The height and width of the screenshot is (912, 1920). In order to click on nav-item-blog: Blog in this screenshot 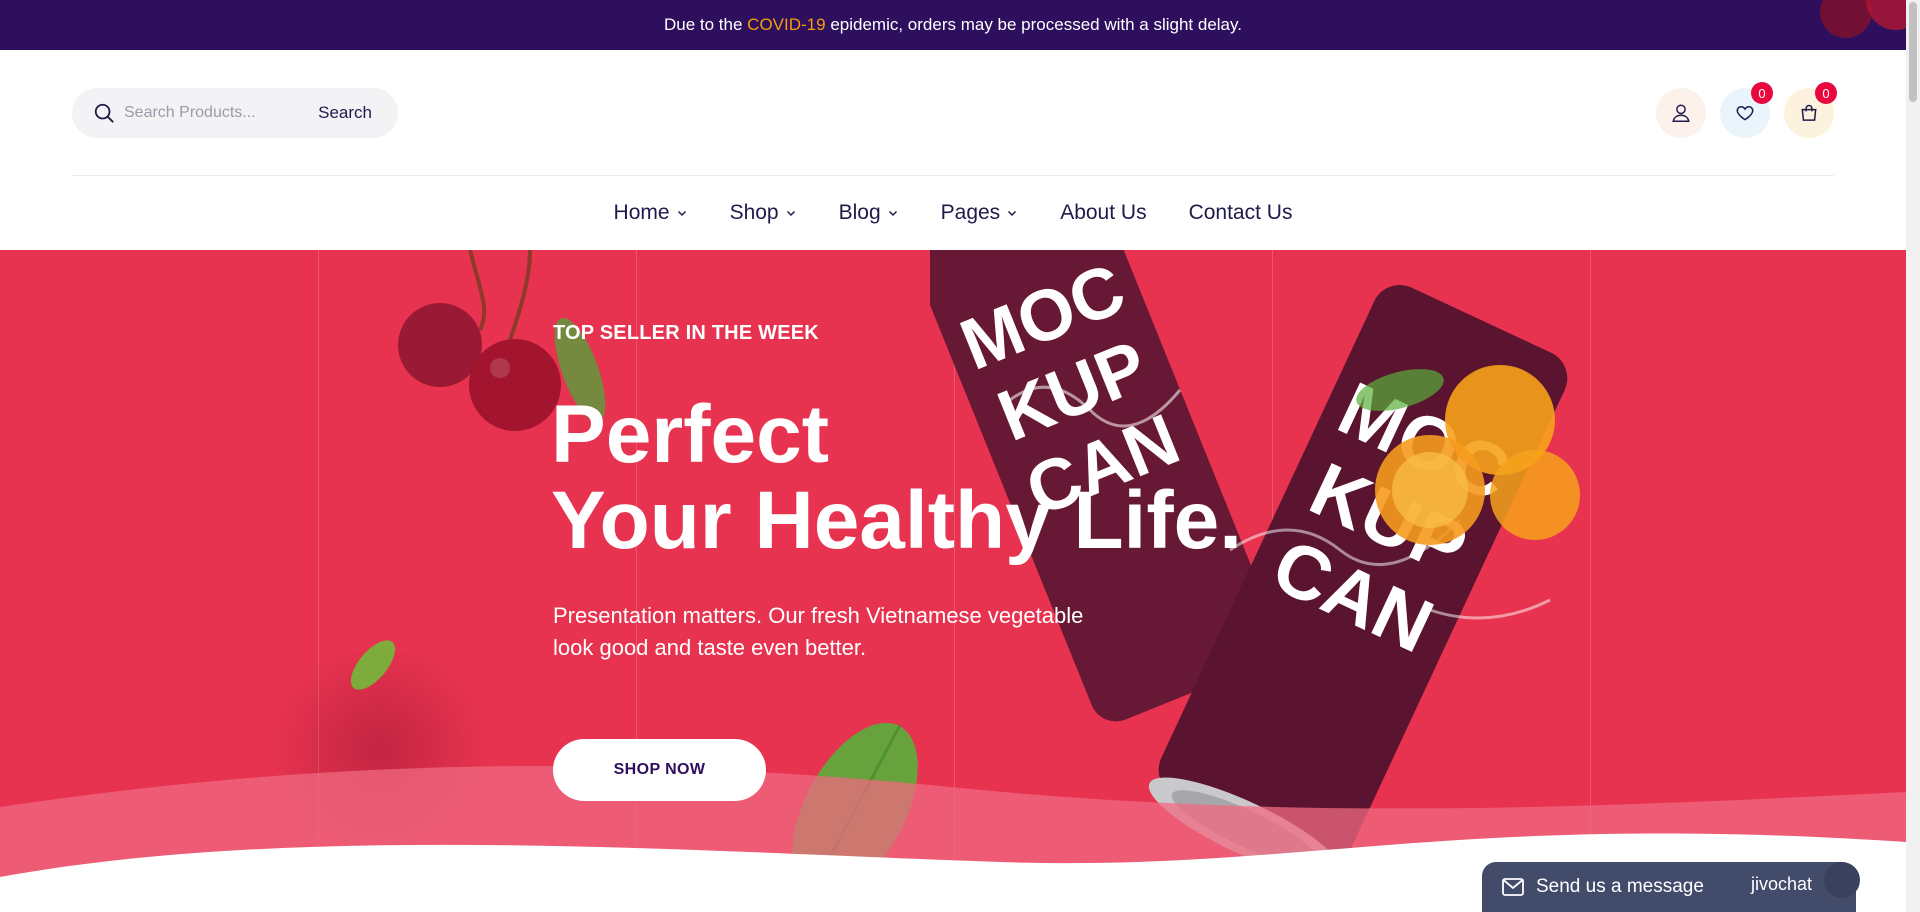, I will do `click(869, 213)`.